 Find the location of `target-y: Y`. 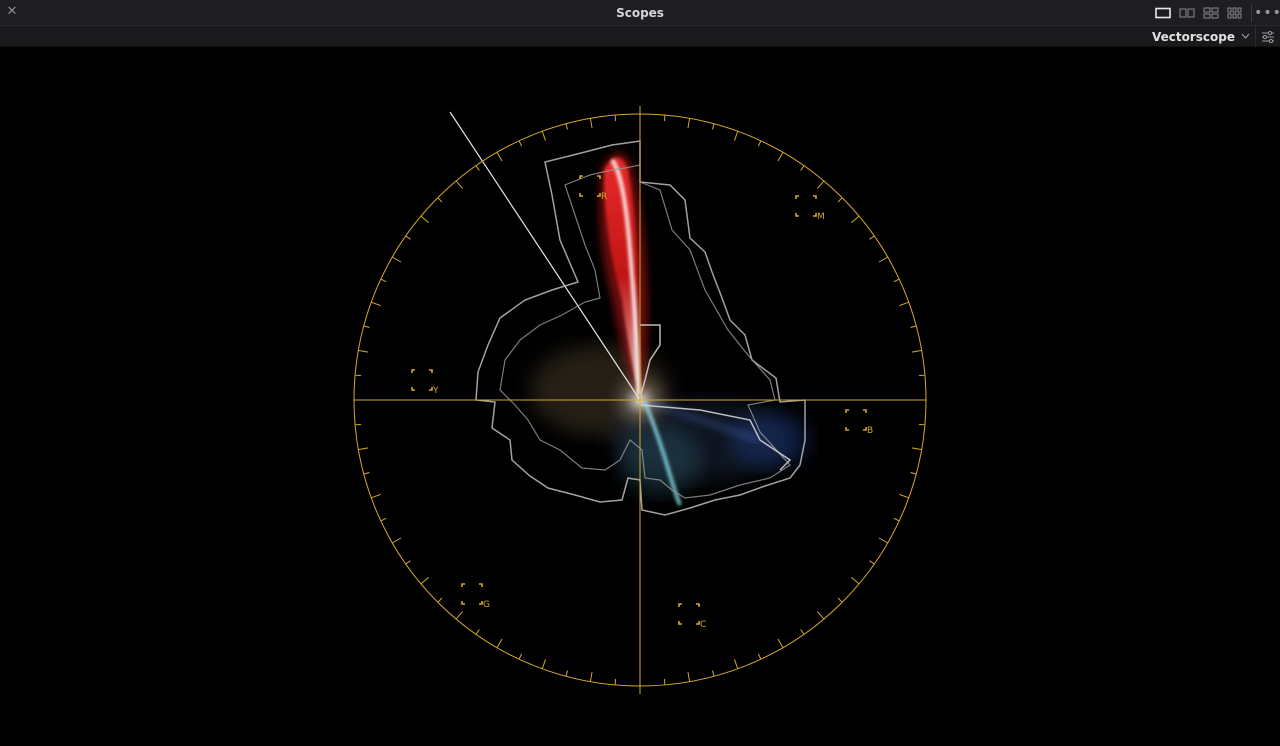

target-y: Y is located at coordinates (425, 382).